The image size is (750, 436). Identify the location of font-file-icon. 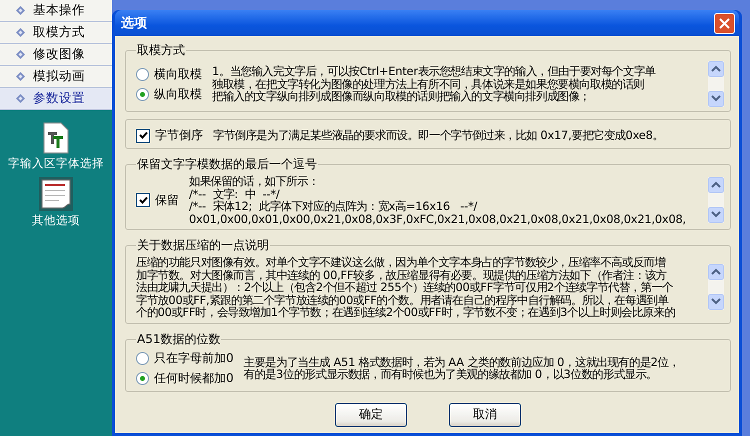
(56, 138).